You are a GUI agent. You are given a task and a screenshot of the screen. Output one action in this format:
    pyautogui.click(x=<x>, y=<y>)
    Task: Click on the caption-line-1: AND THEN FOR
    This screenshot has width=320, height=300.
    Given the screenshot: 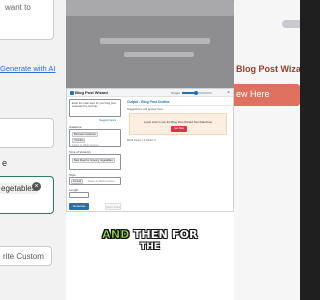 What is the action you would take?
    pyautogui.click(x=150, y=235)
    